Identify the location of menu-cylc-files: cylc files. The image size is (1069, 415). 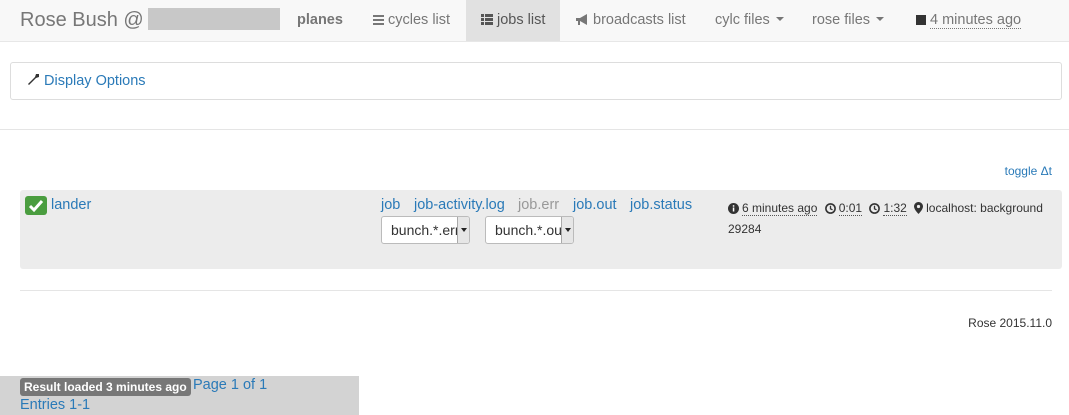
(749, 20).